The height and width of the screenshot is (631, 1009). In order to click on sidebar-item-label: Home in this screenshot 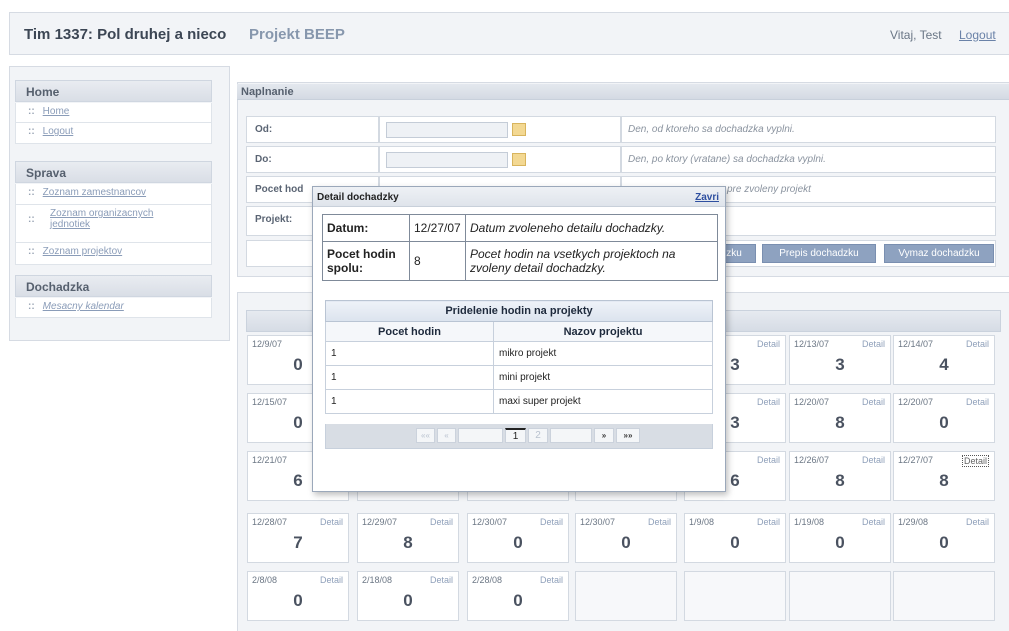, I will do `click(56, 111)`.